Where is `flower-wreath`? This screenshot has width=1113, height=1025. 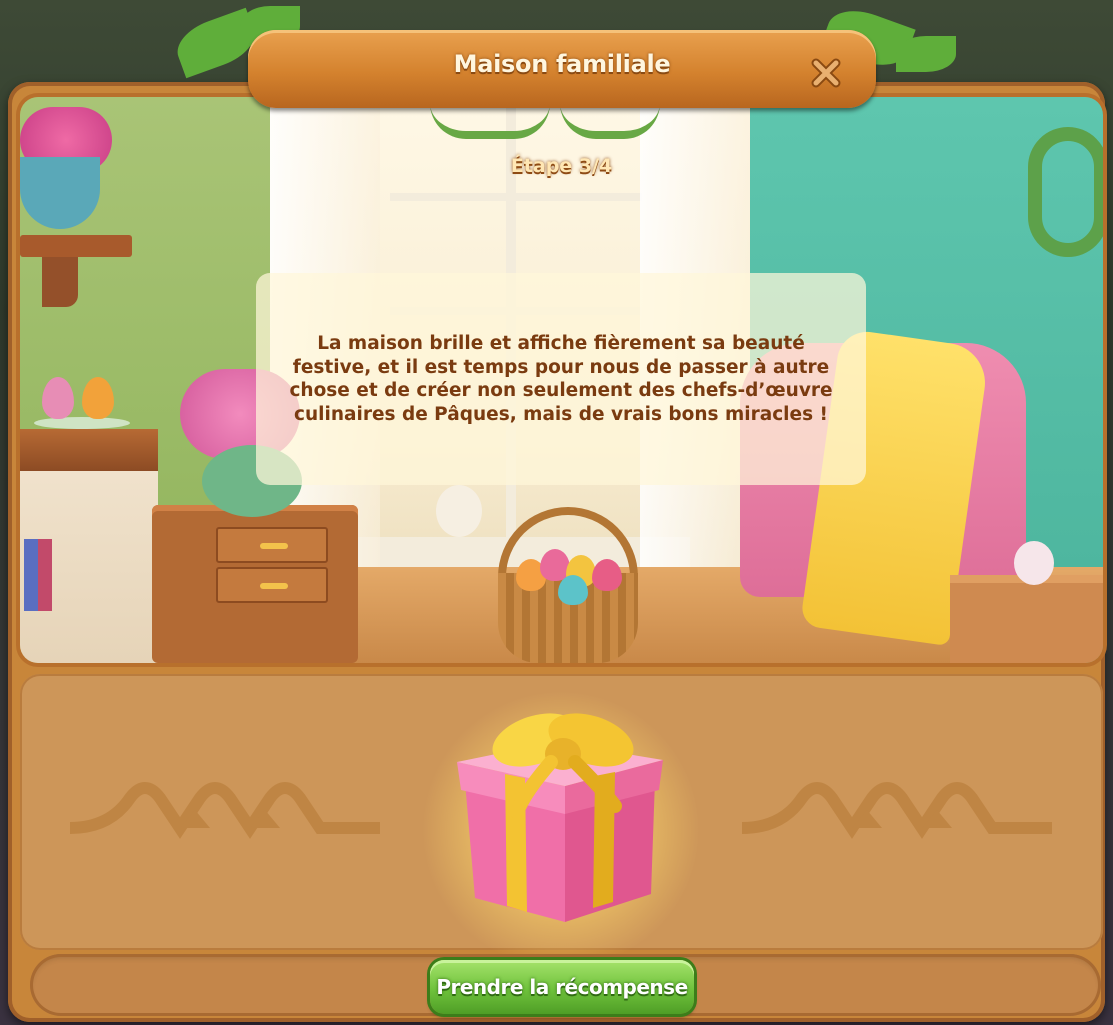 flower-wreath is located at coordinates (1065, 192).